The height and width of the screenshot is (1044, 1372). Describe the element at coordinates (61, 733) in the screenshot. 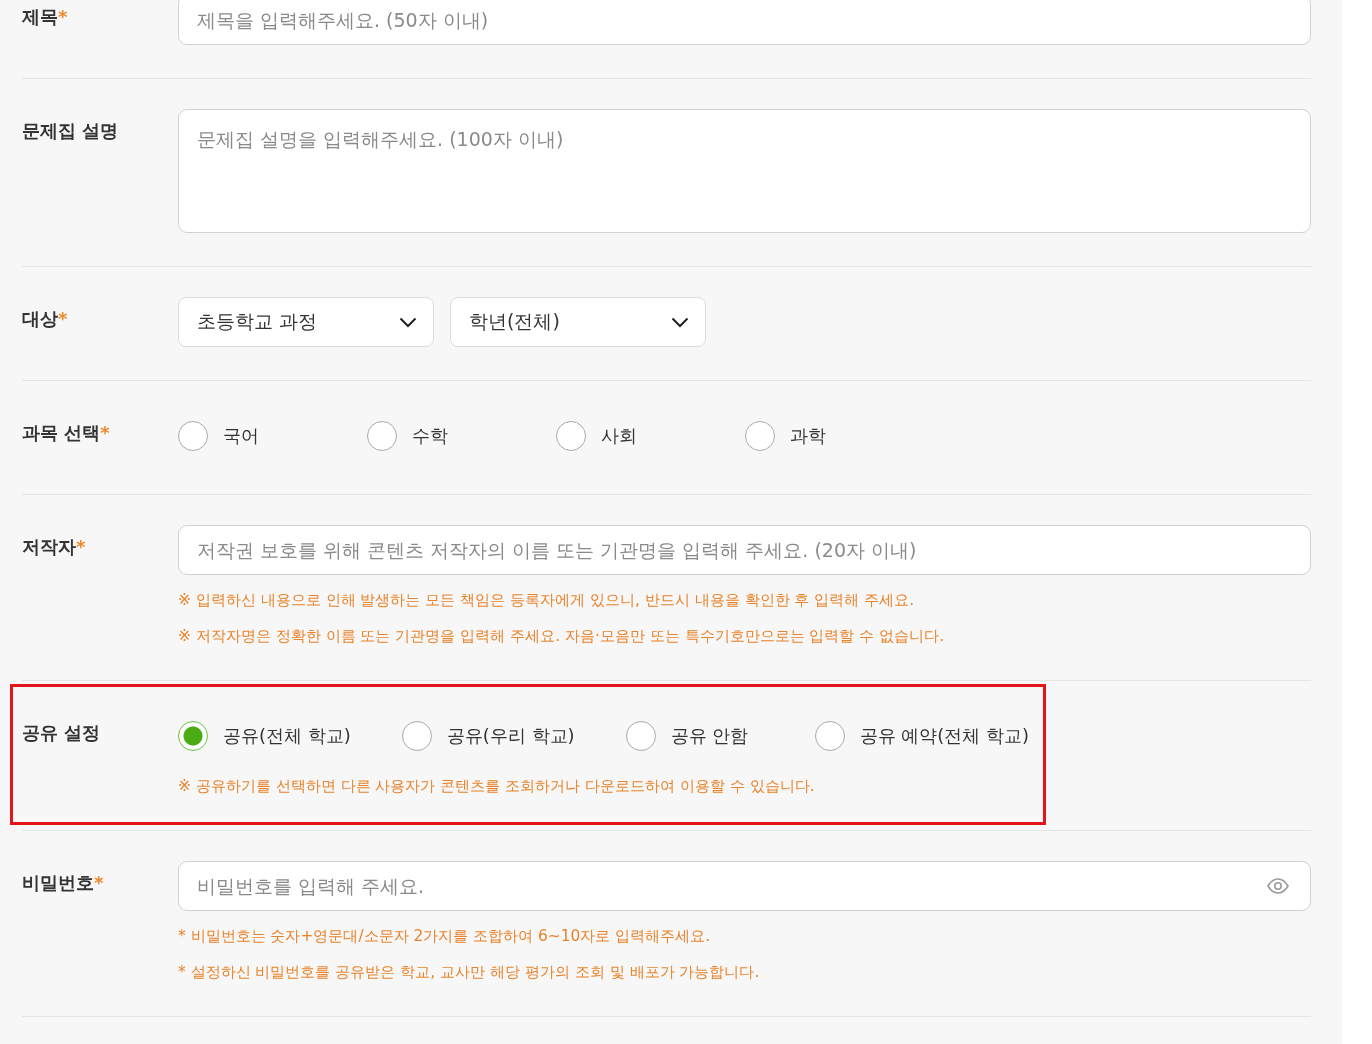

I see `field-label: 공유 설정` at that location.